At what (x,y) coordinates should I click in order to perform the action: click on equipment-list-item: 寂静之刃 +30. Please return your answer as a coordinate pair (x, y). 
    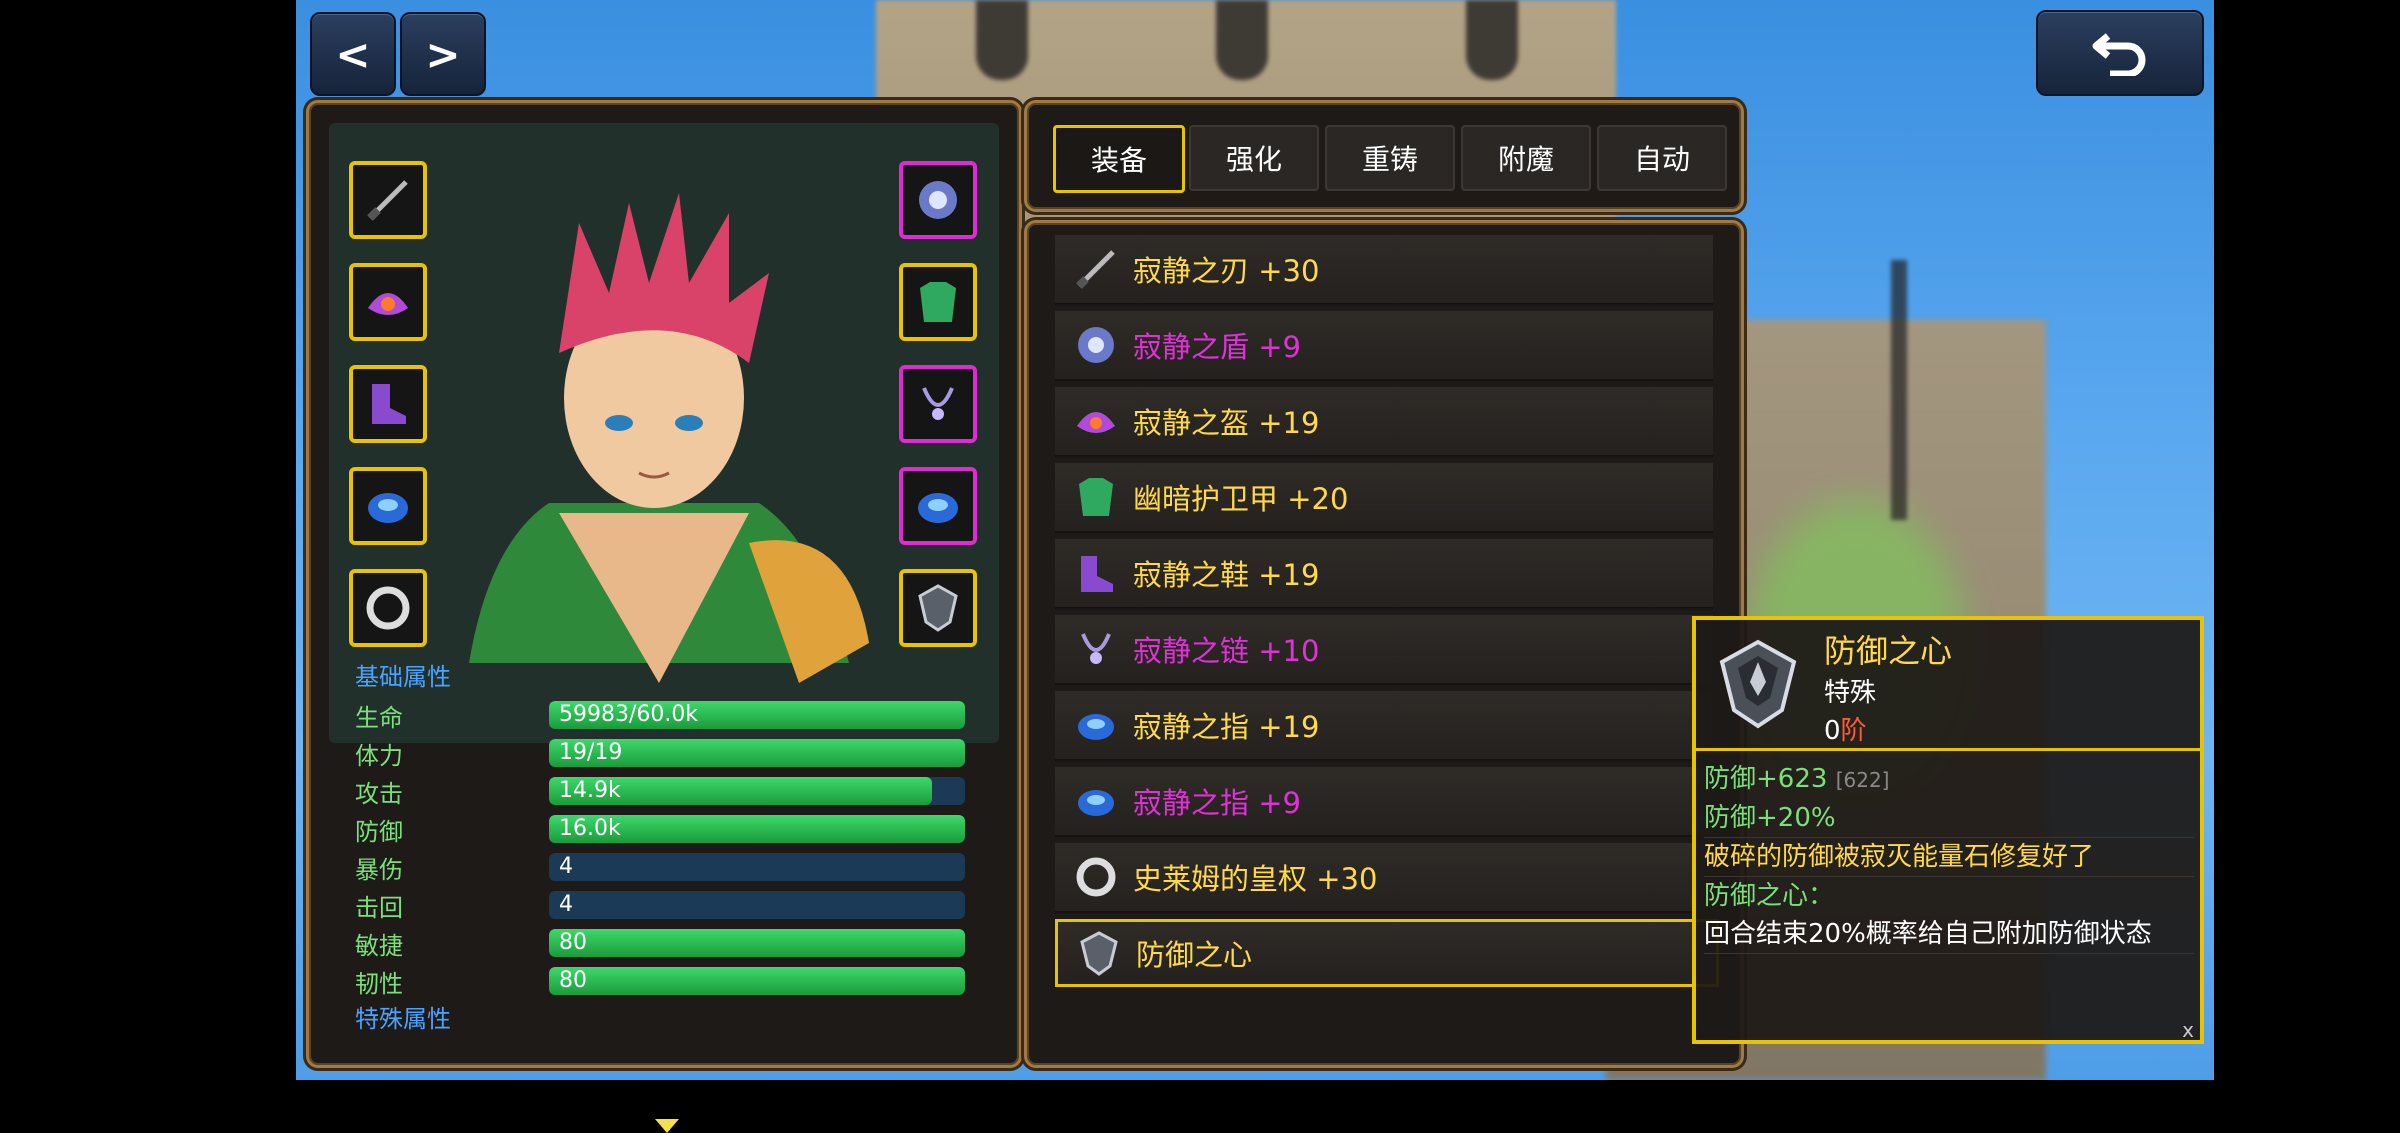
    Looking at the image, I should click on (1384, 270).